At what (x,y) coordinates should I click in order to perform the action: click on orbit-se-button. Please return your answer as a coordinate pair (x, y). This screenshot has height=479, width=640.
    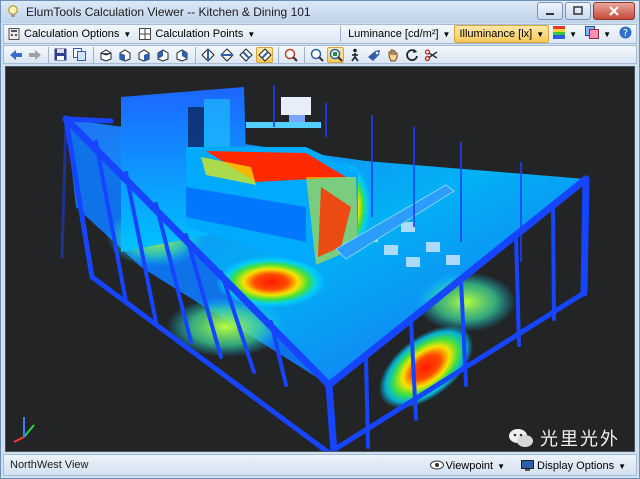
    Looking at the image, I should click on (245, 55).